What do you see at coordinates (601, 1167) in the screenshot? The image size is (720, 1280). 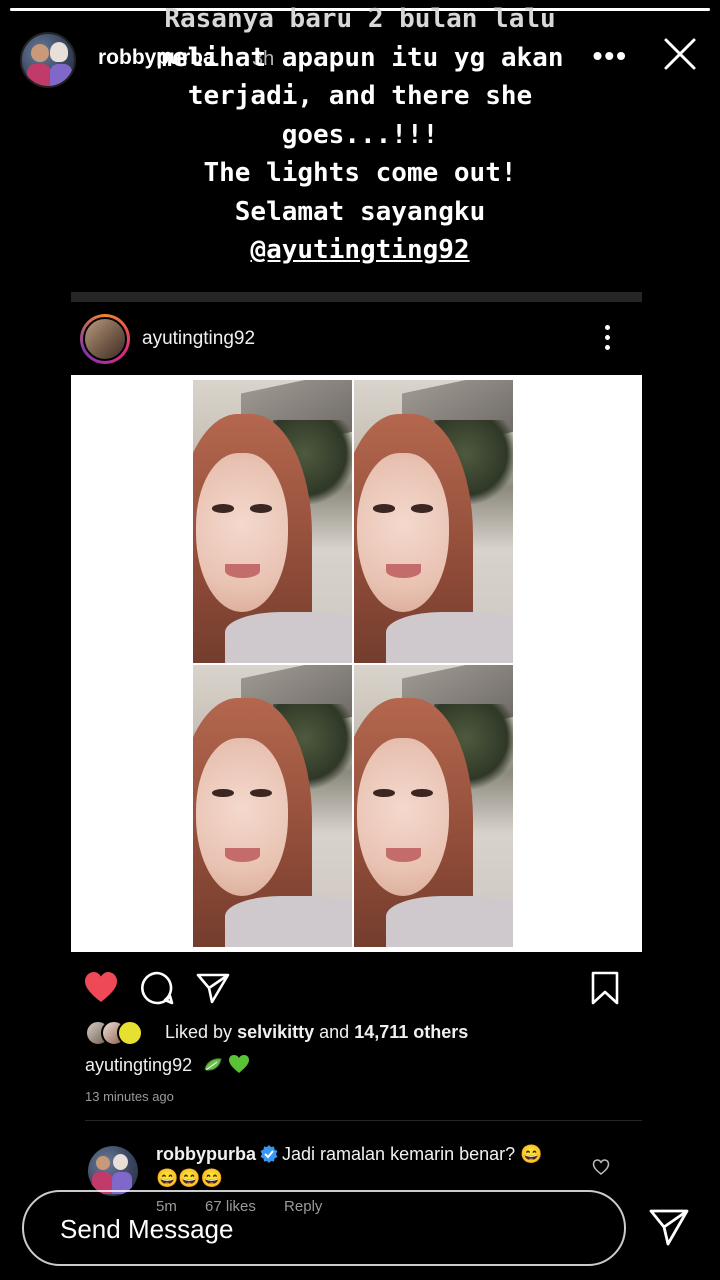 I see `comment-like-heart-icon` at bounding box center [601, 1167].